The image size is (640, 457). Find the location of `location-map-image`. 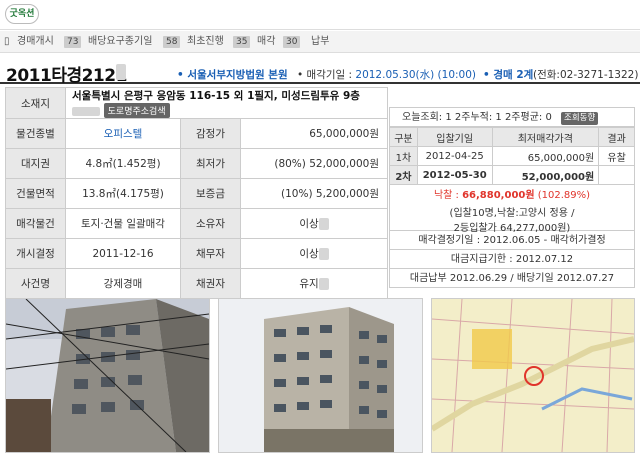

location-map-image is located at coordinates (532, 375).